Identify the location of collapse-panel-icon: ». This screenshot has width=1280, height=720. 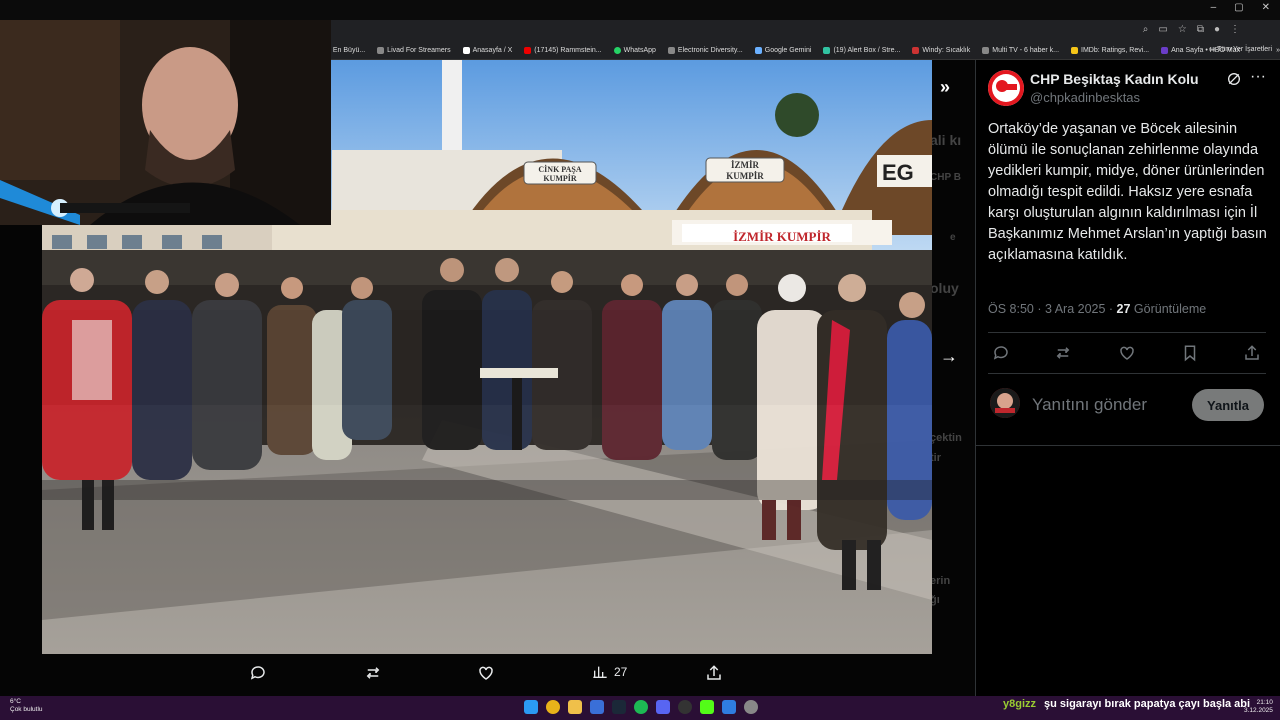
(945, 87).